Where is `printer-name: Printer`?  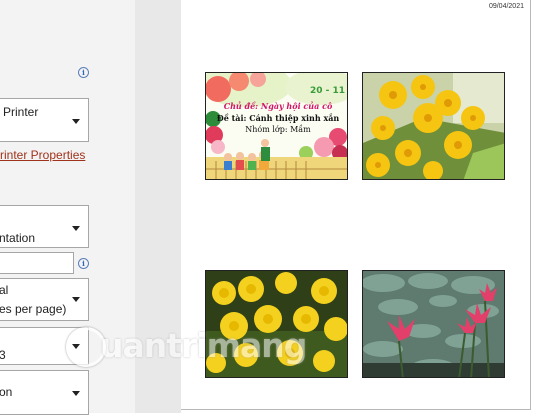
printer-name: Printer is located at coordinates (21, 112).